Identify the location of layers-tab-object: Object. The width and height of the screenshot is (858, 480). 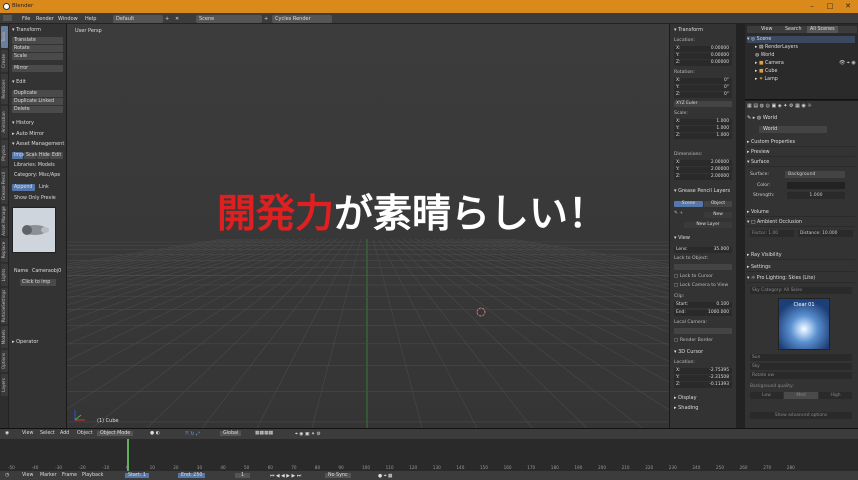
(718, 204).